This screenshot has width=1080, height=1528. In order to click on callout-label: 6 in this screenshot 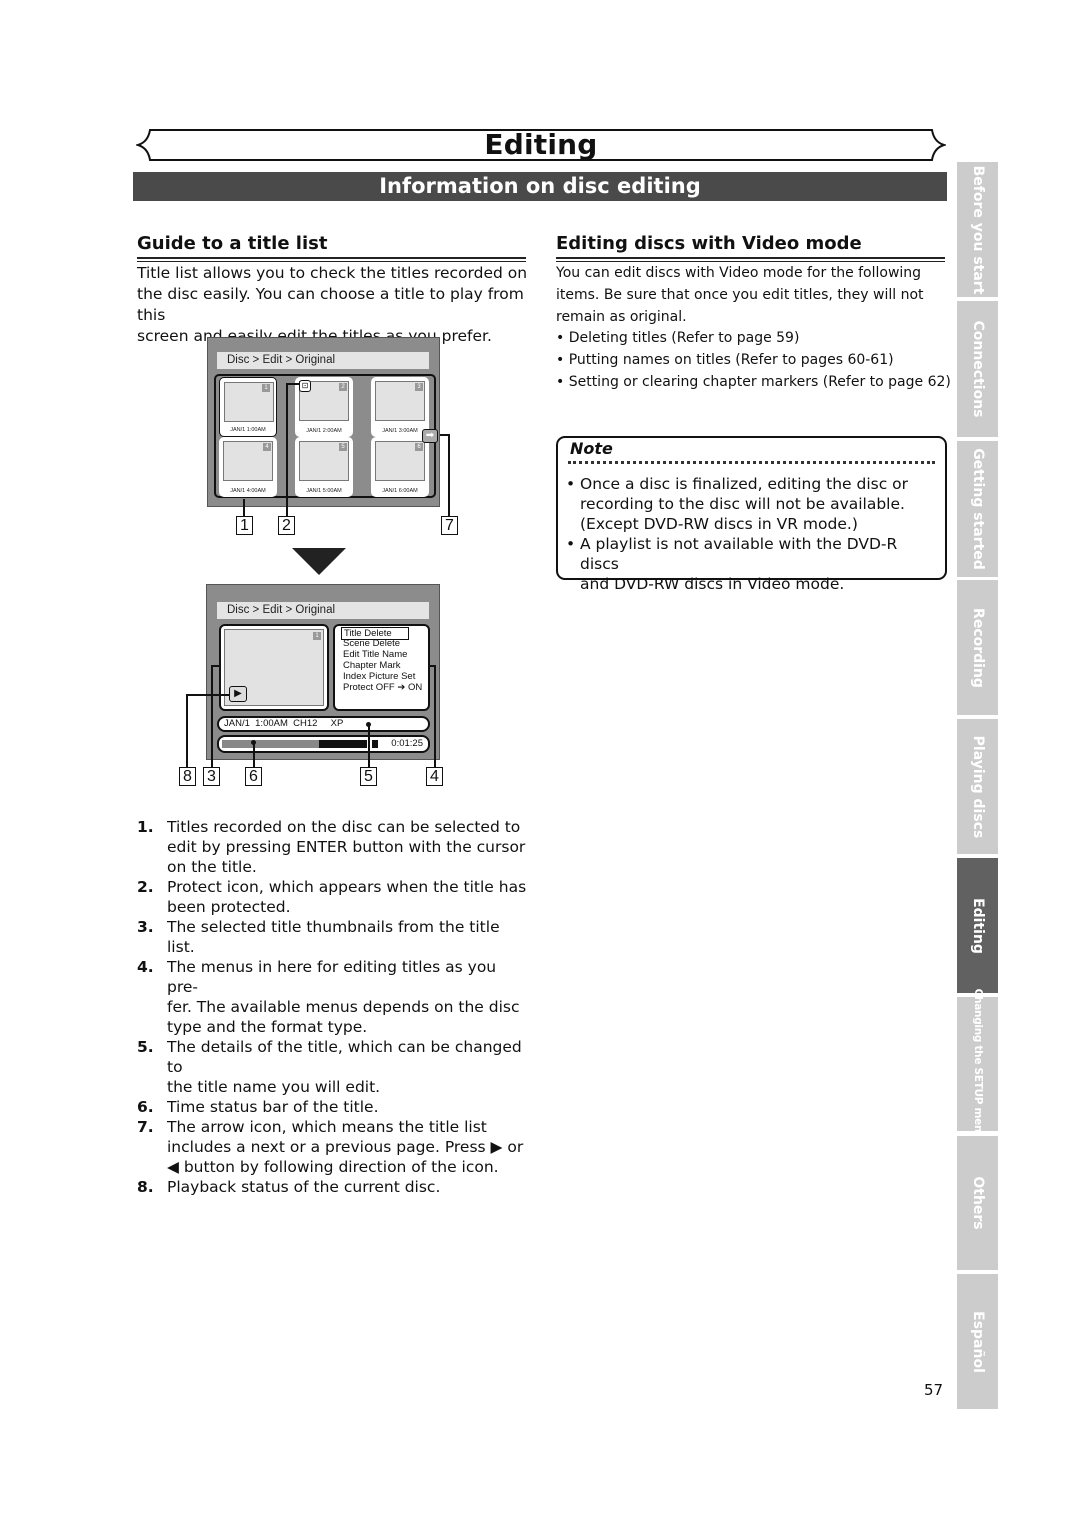, I will do `click(253, 776)`.